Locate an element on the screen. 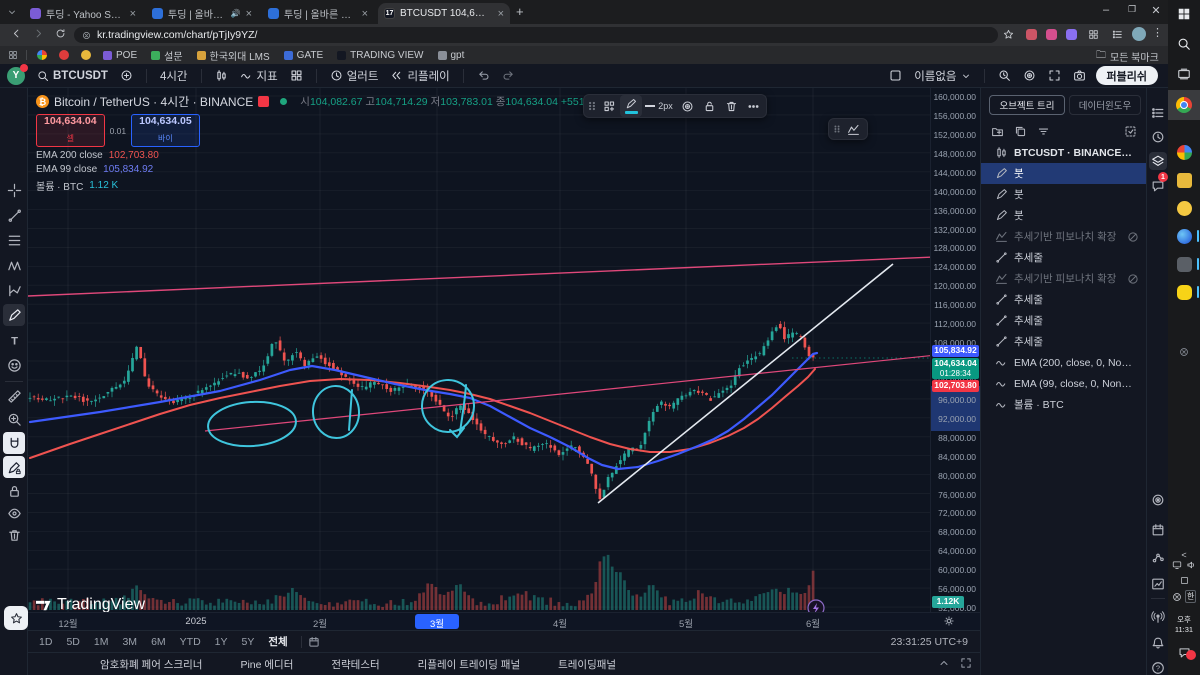 This screenshot has height=675, width=1200. range-button-3m: 3M is located at coordinates (129, 642).